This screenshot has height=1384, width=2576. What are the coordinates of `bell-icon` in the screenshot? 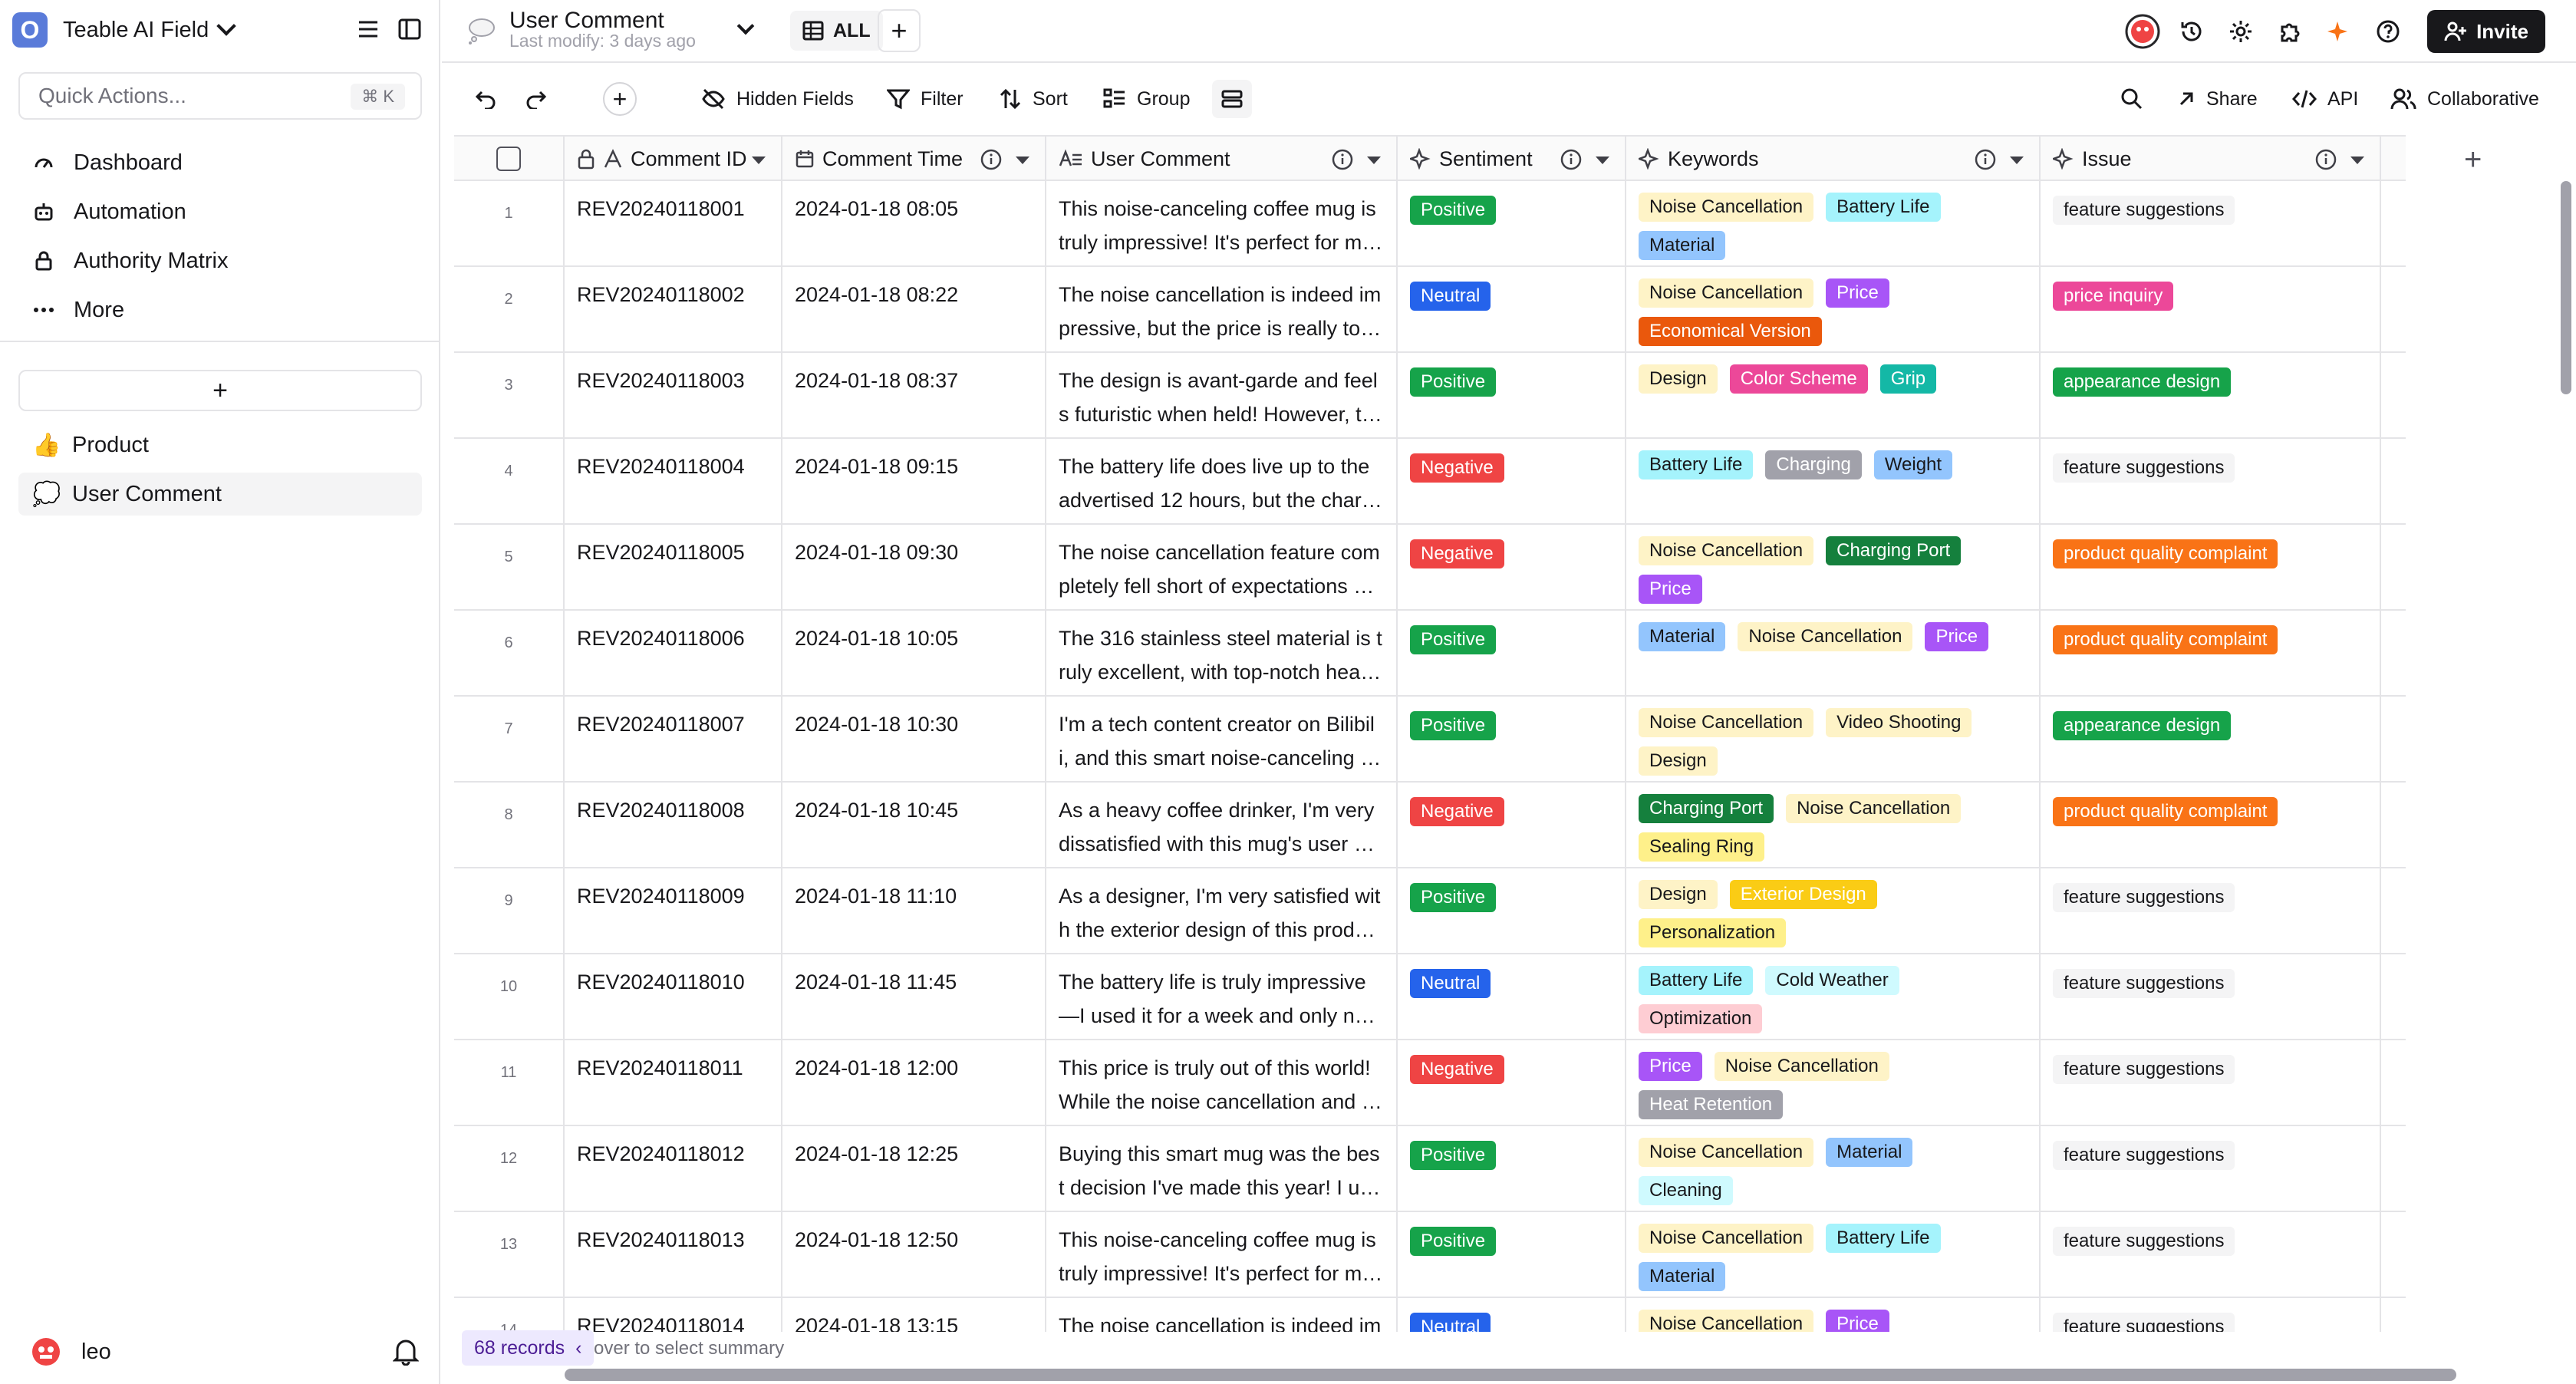 It's located at (406, 1353).